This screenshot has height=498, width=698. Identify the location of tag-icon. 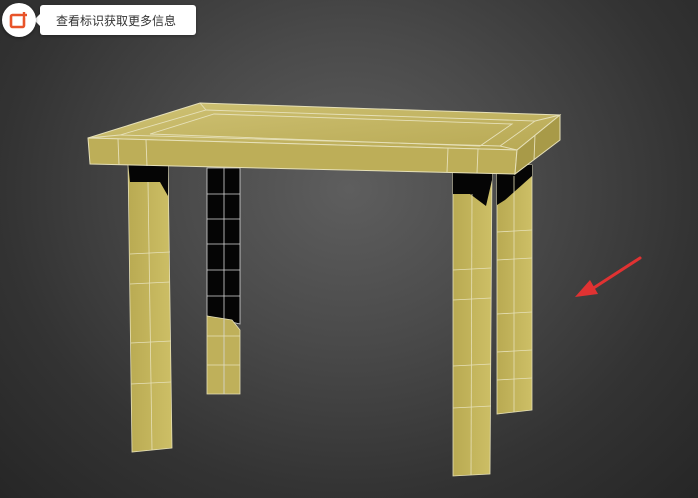
(19, 20).